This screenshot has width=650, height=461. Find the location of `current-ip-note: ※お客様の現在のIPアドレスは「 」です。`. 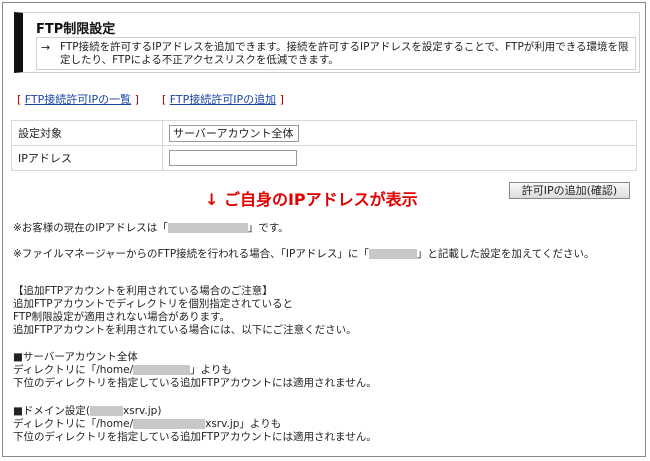

current-ip-note: ※お客様の現在のIPアドレスは「 」です。 is located at coordinates (151, 228).